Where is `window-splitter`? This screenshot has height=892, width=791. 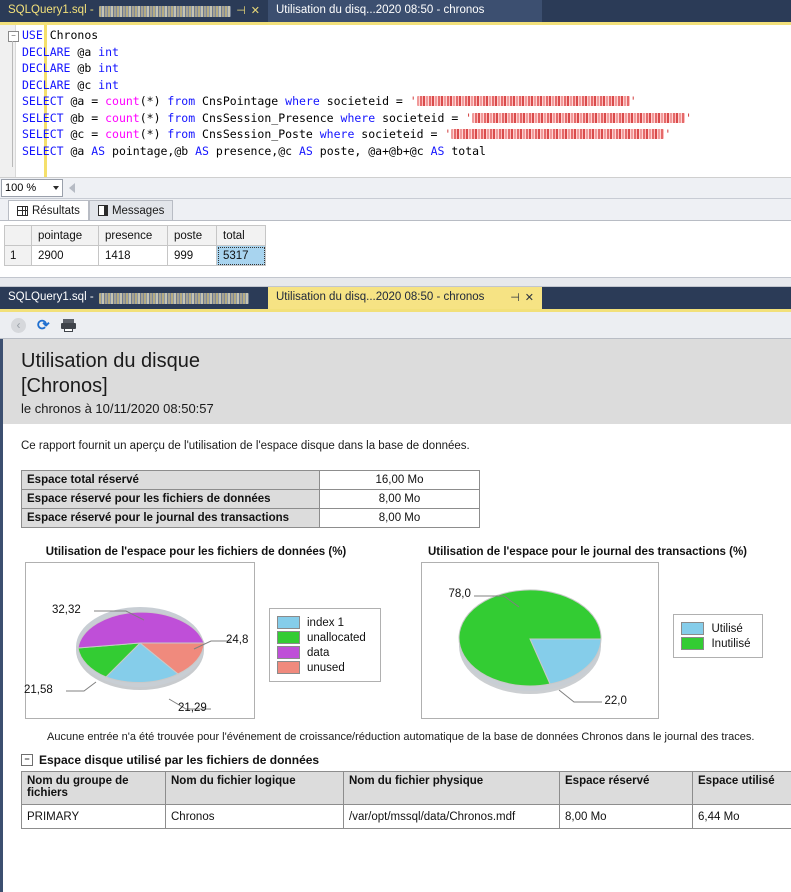 window-splitter is located at coordinates (395, 282).